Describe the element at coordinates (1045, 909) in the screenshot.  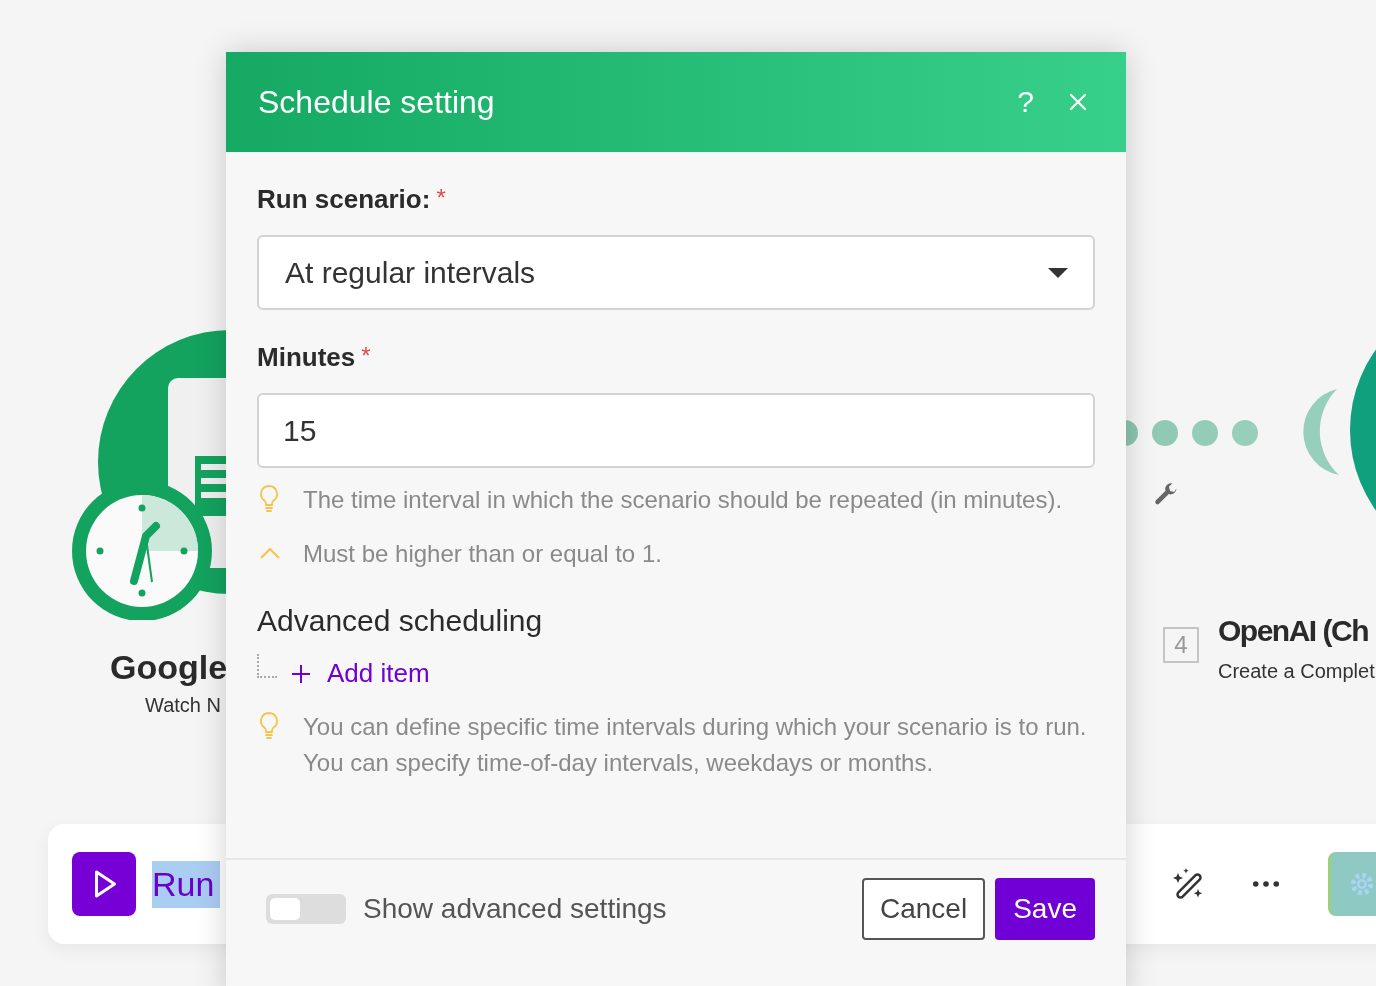
I see `save-button: Save` at that location.